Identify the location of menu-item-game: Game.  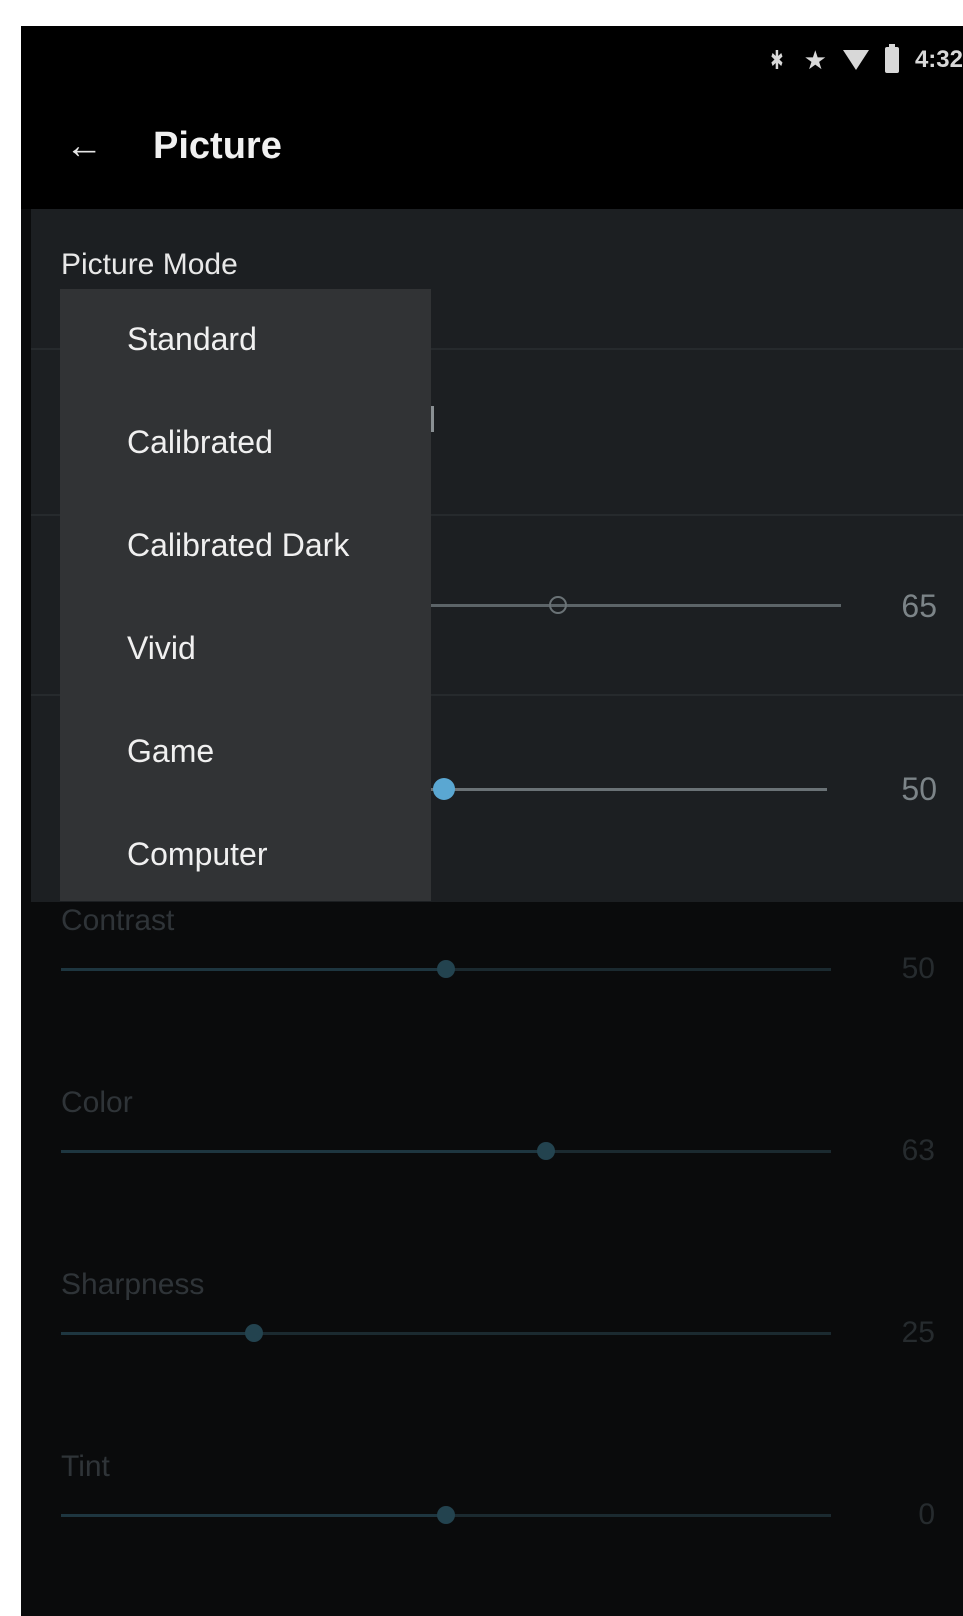
(170, 751).